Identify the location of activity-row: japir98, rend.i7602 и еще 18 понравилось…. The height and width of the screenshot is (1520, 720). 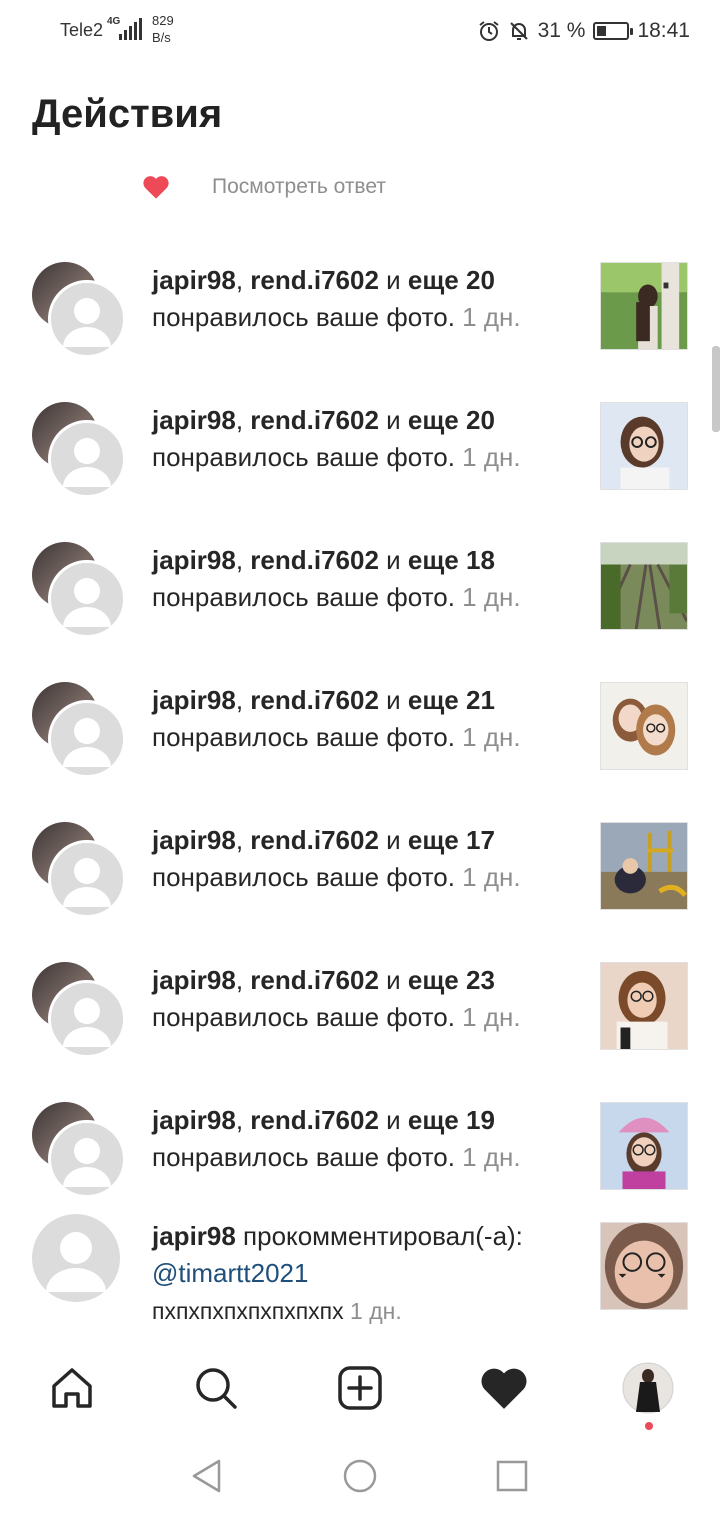
(360, 590).